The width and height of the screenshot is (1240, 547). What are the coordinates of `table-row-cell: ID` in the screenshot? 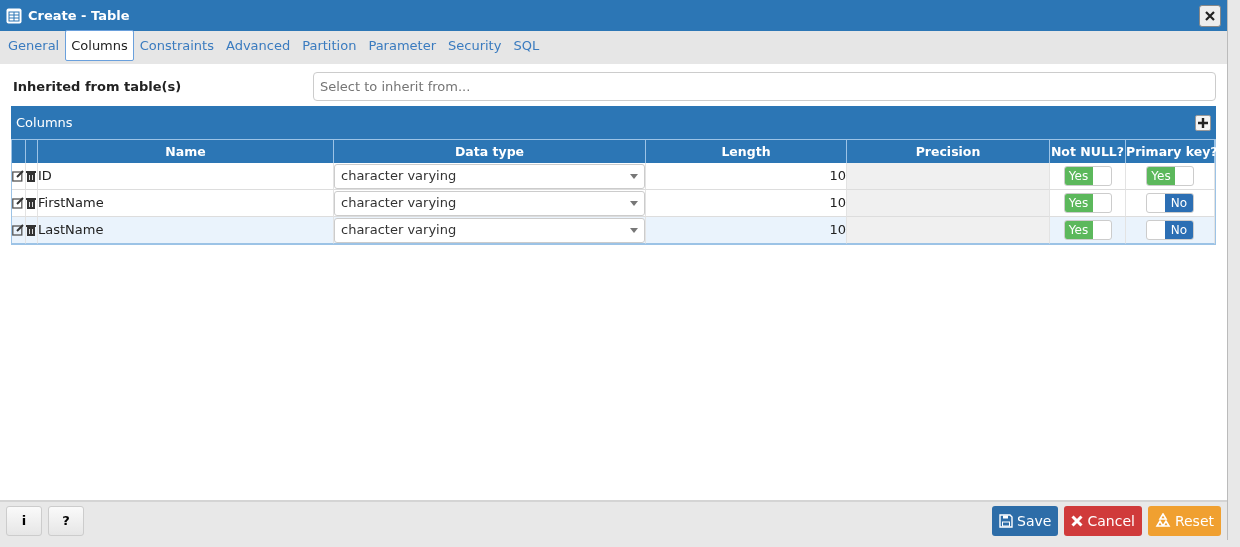 It's located at (186, 176).